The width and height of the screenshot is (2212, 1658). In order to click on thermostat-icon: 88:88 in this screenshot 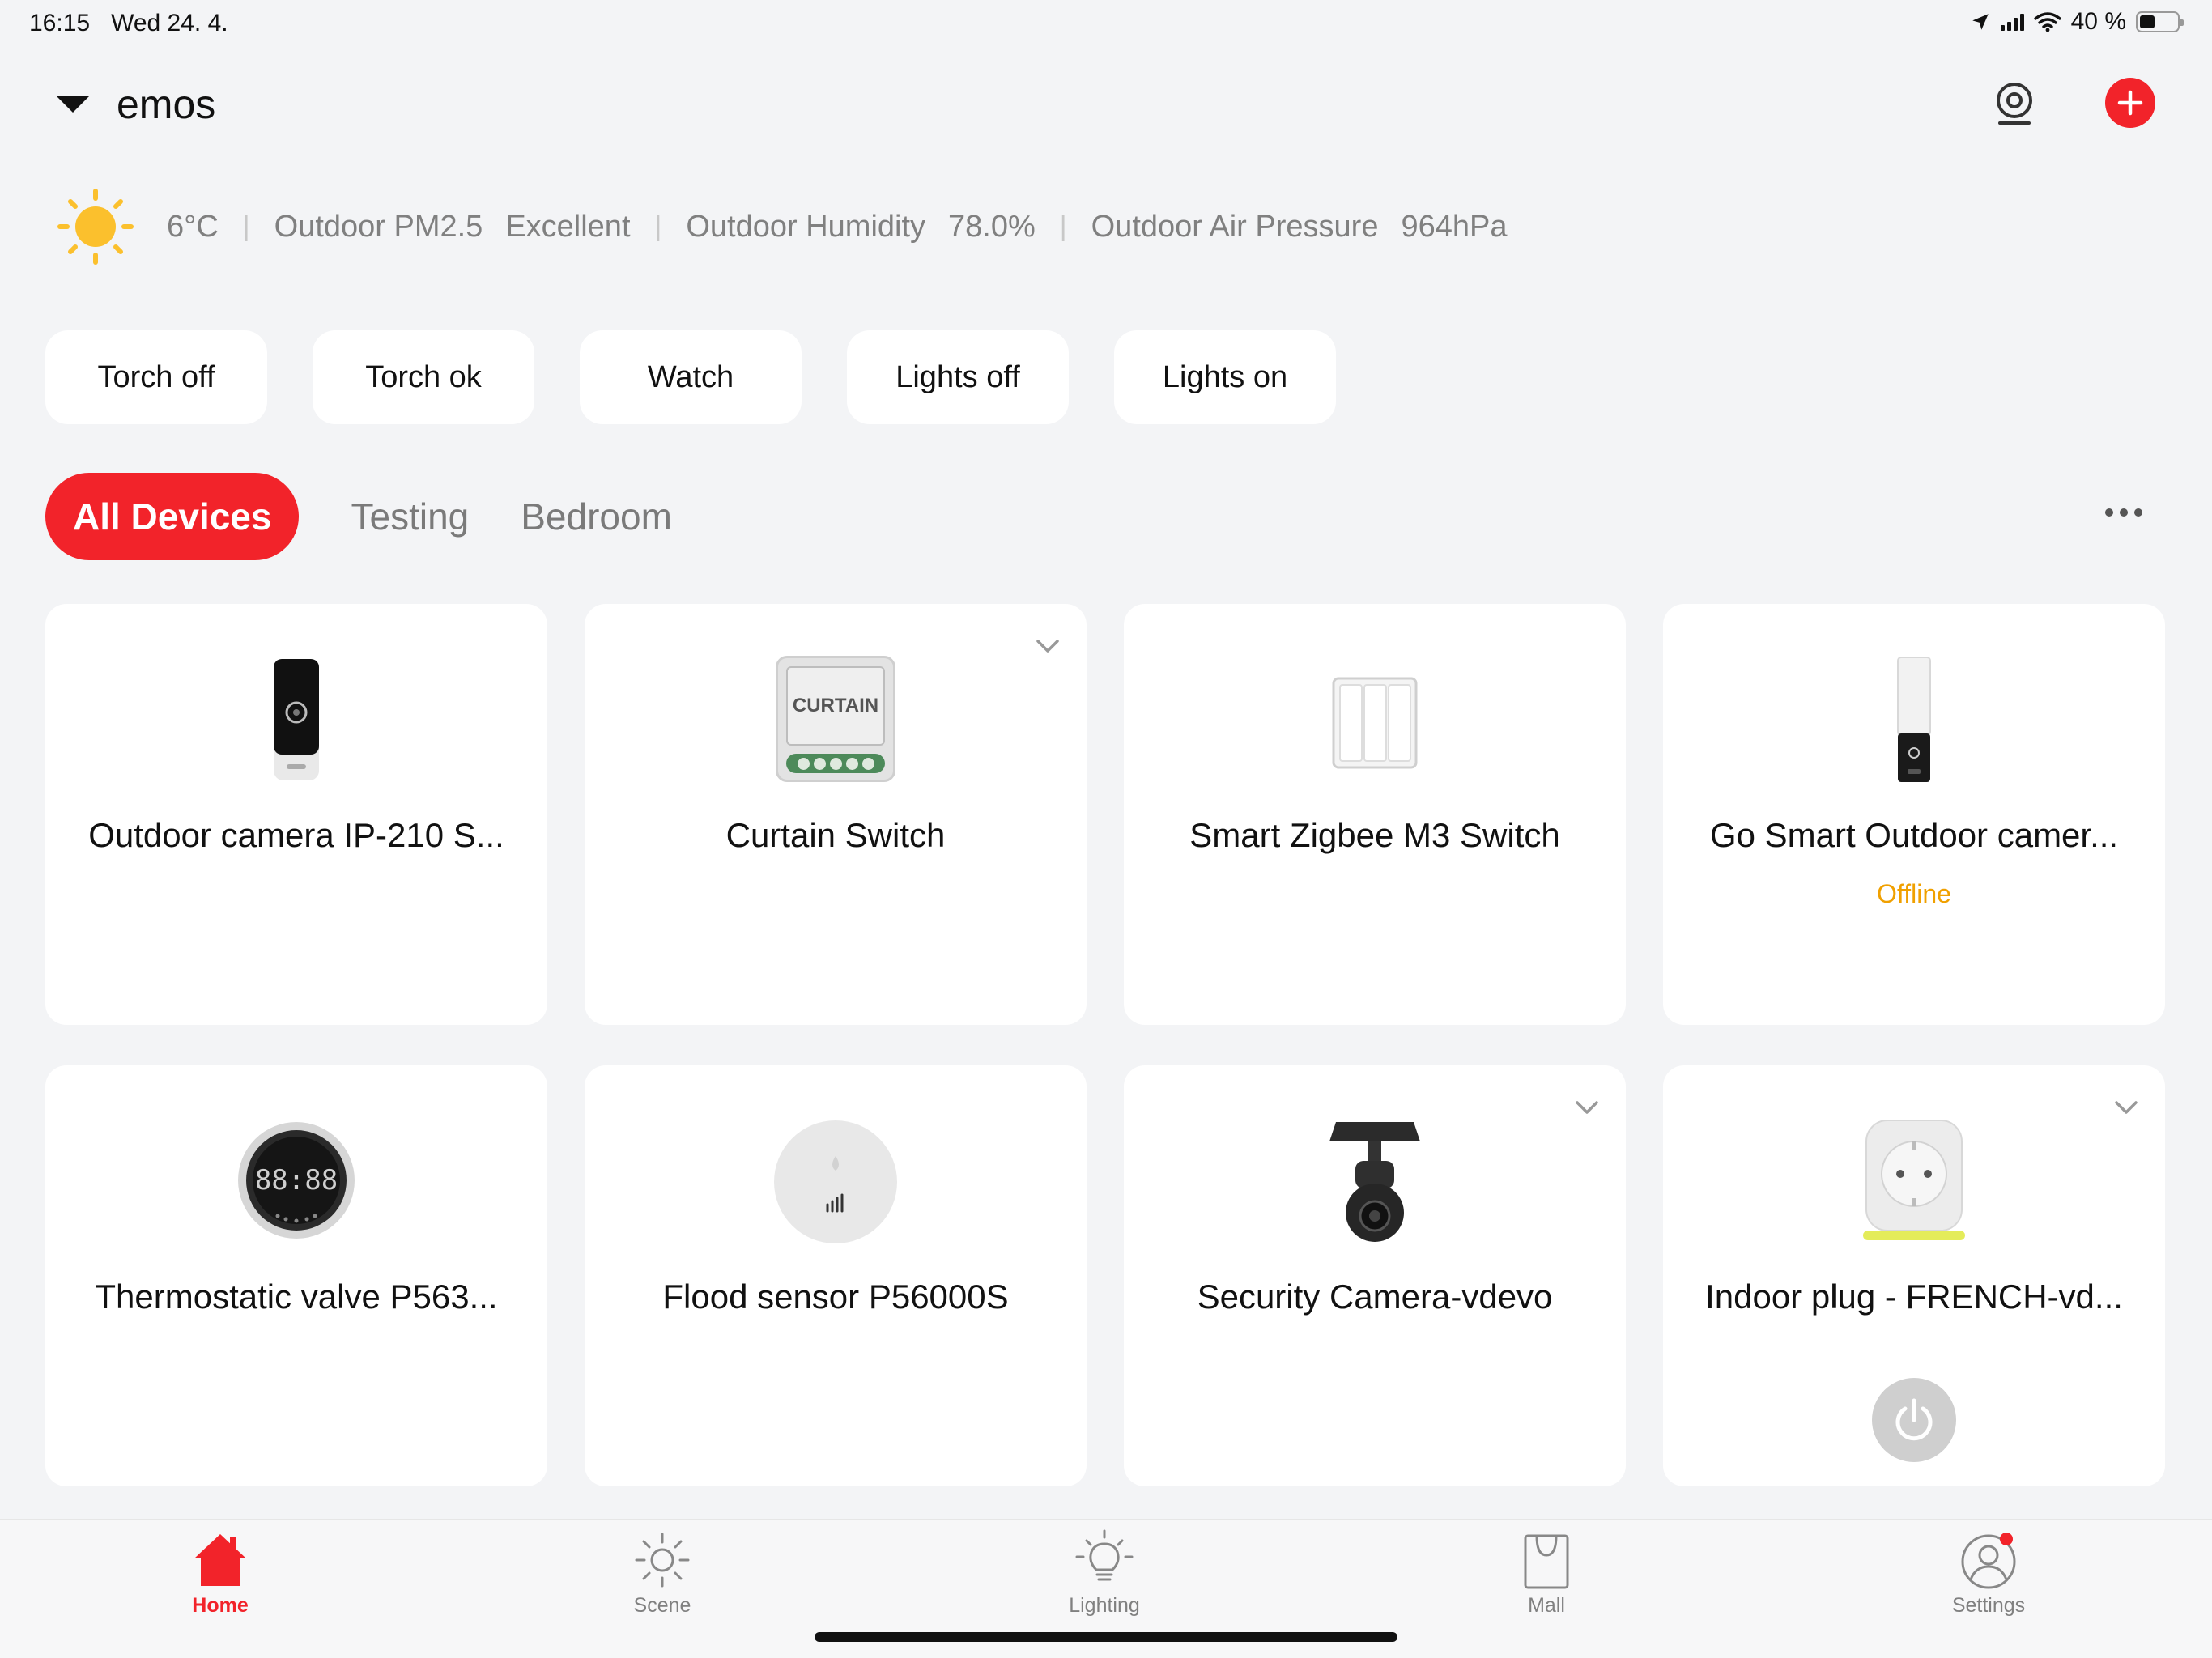, I will do `click(297, 1180)`.